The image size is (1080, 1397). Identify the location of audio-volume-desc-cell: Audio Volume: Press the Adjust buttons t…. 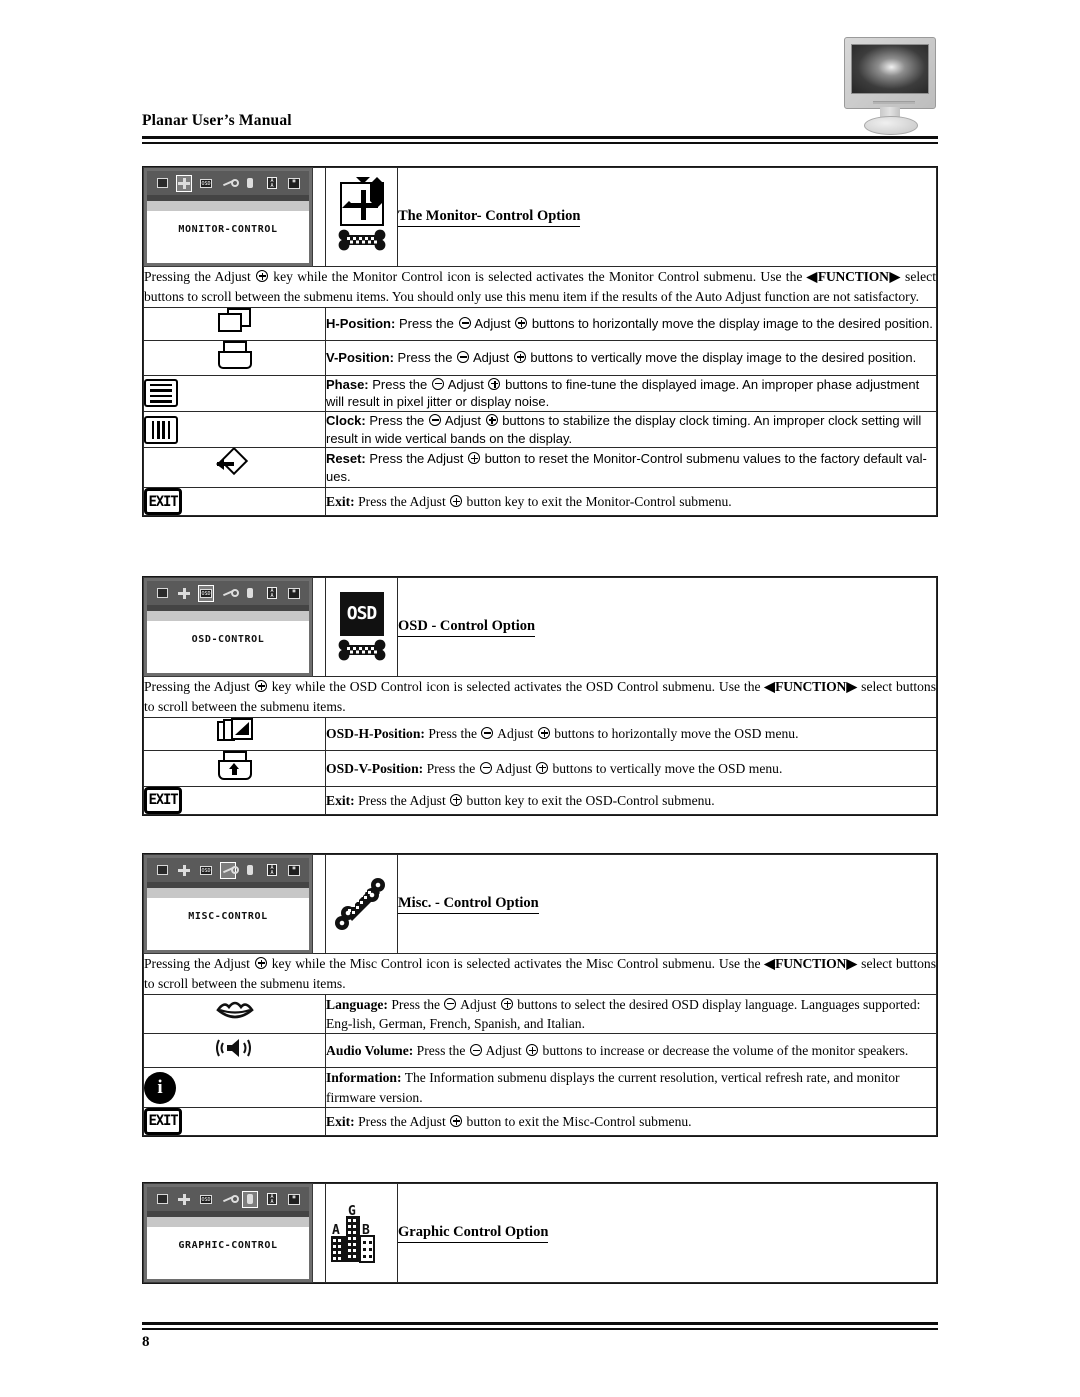
(631, 1051).